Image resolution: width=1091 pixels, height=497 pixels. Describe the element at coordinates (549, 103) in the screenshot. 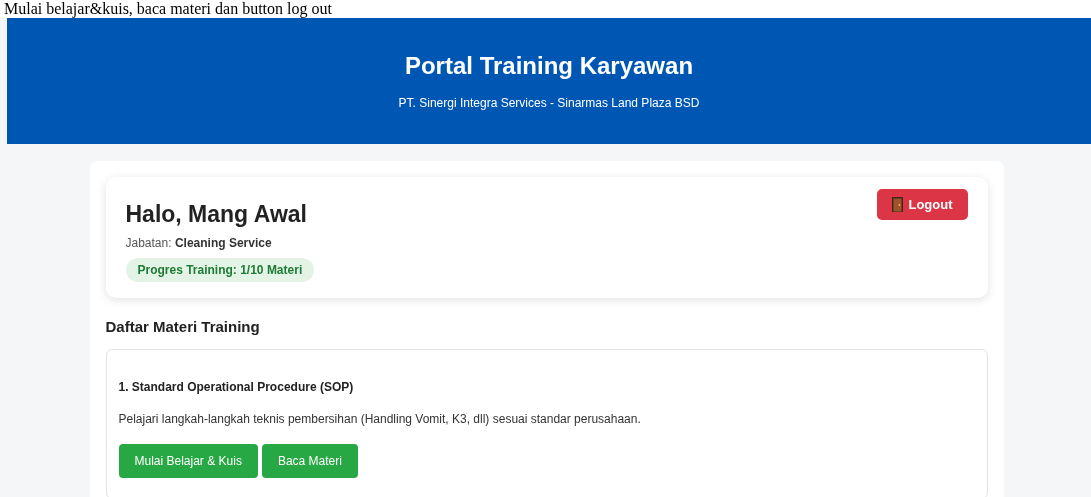

I see `company-subtitle: PT. Sinergi Integra Services - Sinarmas Land Plaza BSD` at that location.